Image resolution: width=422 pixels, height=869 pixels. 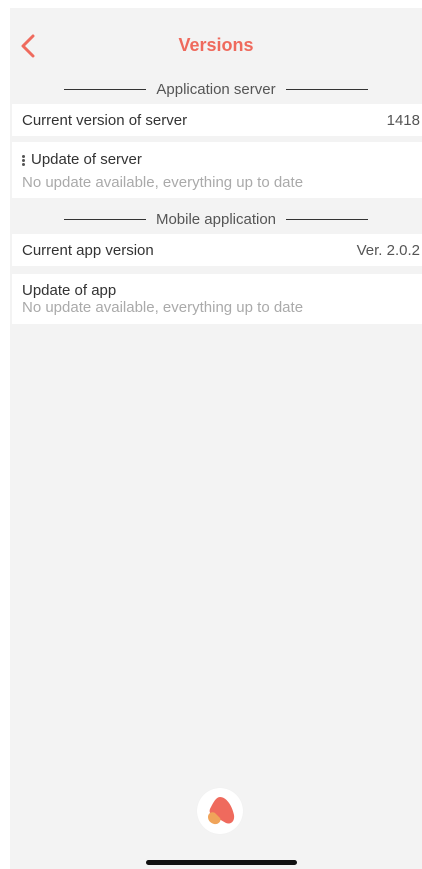 I want to click on current-app-version-row: Current app version Ver. 2.0.2, so click(x=217, y=250).